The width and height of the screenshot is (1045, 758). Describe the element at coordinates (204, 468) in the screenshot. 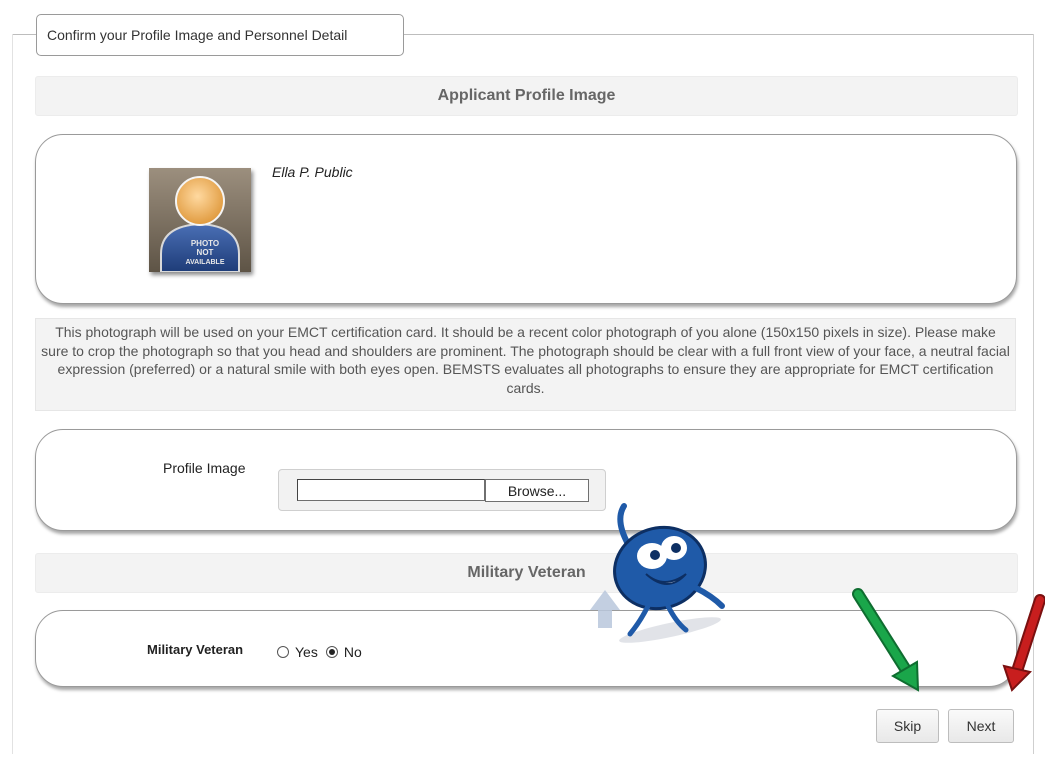

I see `profile-image-label: Profile Image` at that location.